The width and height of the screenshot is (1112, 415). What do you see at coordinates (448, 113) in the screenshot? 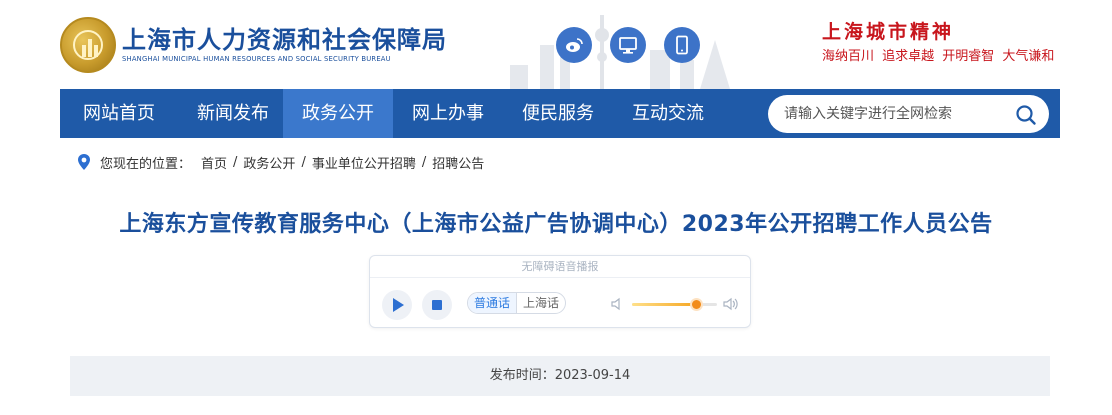
I see `nav-item-online-services: 网上办事` at bounding box center [448, 113].